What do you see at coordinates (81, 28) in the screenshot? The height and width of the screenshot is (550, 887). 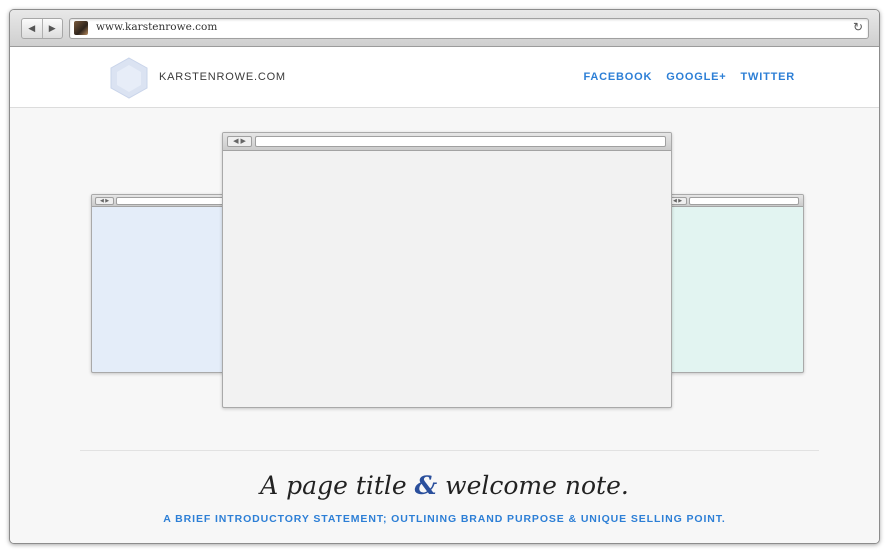 I see `favicon-icon` at bounding box center [81, 28].